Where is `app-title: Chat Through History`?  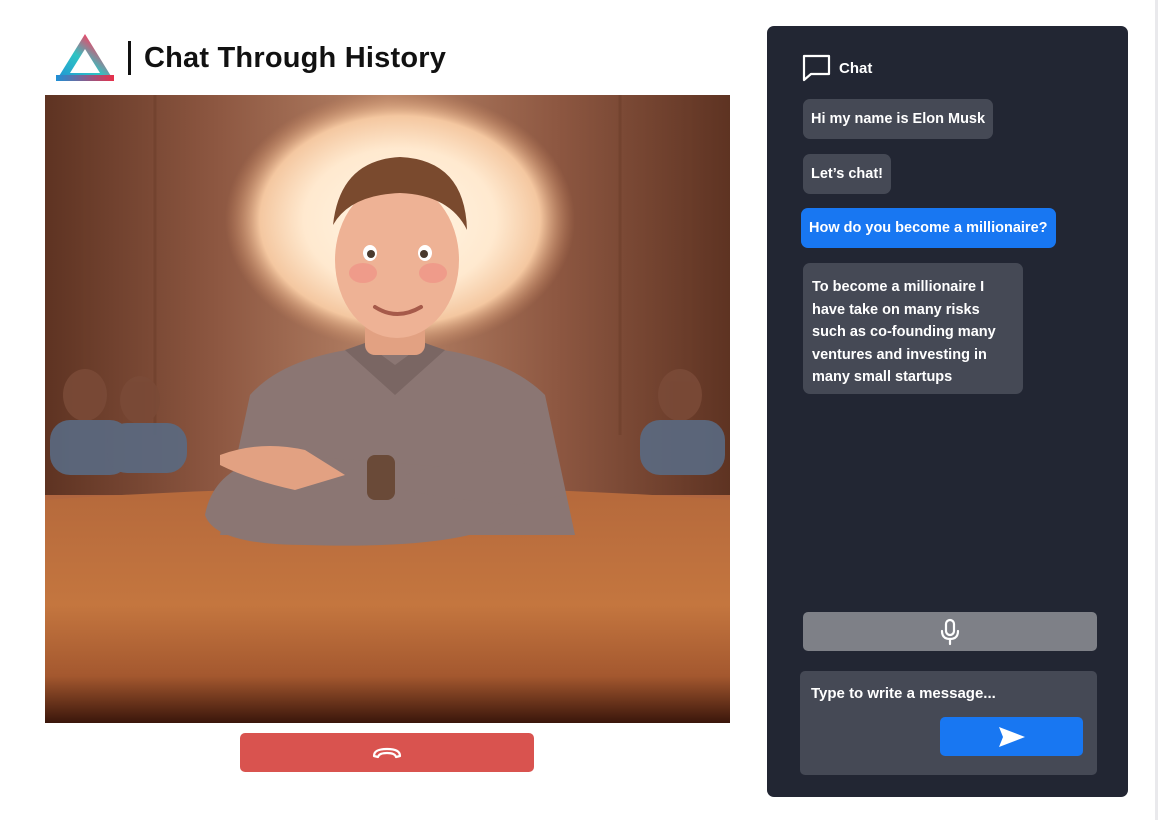
app-title: Chat Through History is located at coordinates (295, 57).